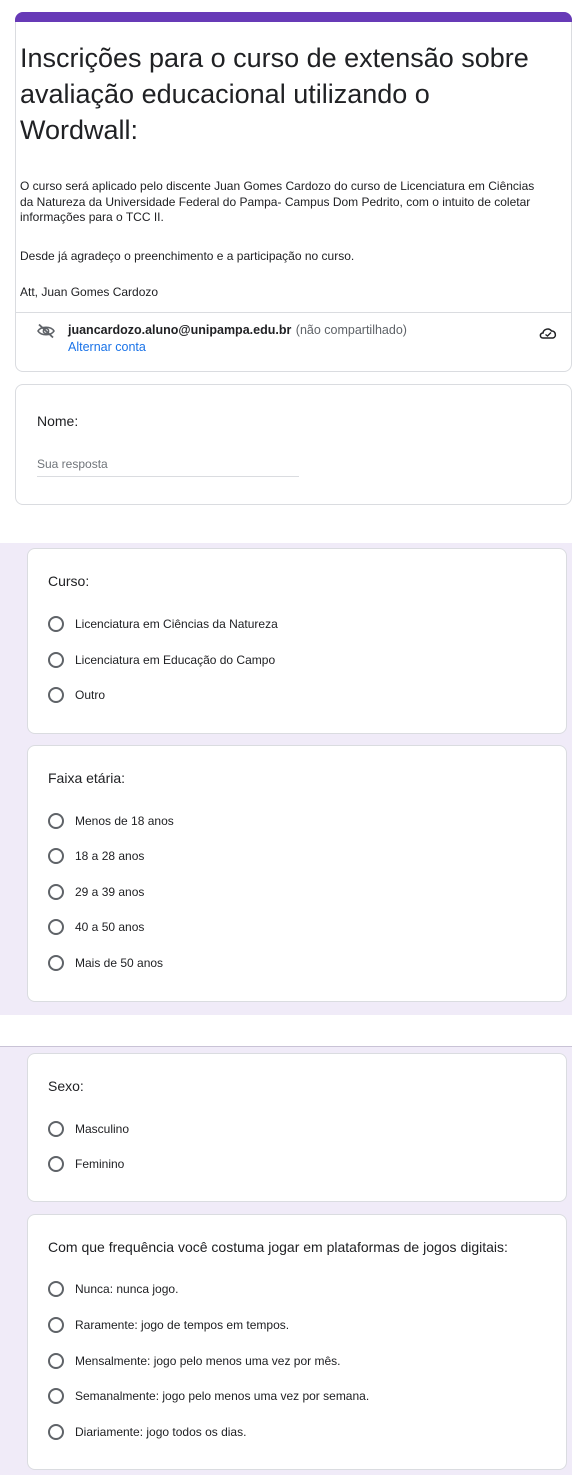  I want to click on radio-option: Masculino, so click(88, 1129).